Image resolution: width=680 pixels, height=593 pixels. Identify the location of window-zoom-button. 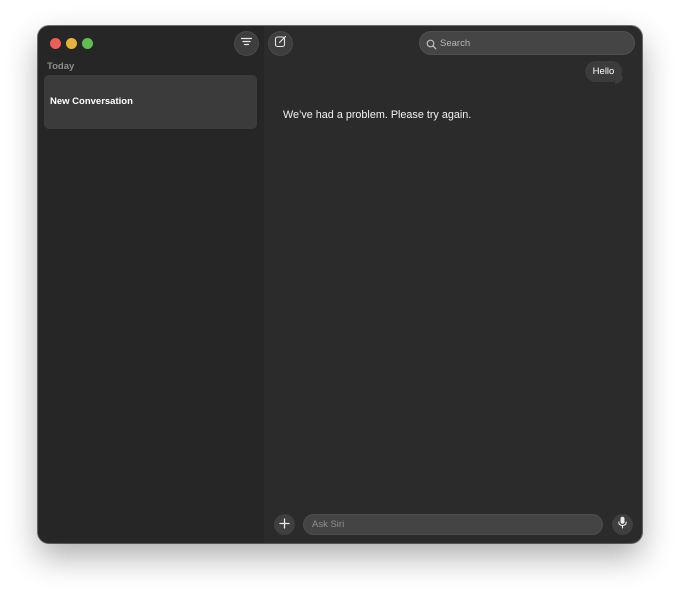
(87, 43).